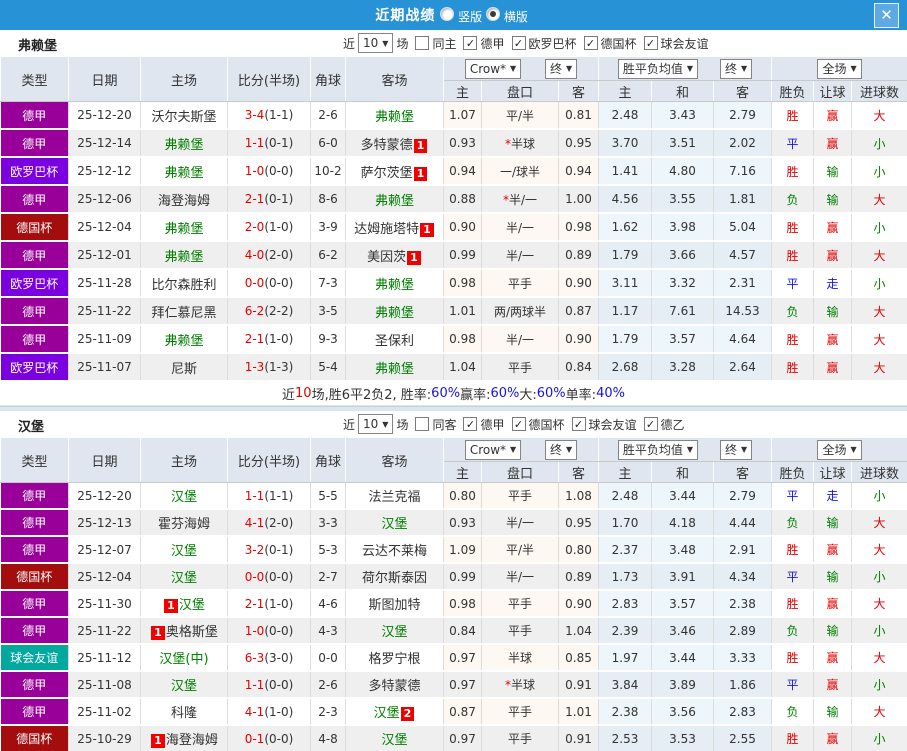 Image resolution: width=907 pixels, height=751 pixels. What do you see at coordinates (879, 496) in the screenshot?
I see `result-goals: 小` at bounding box center [879, 496].